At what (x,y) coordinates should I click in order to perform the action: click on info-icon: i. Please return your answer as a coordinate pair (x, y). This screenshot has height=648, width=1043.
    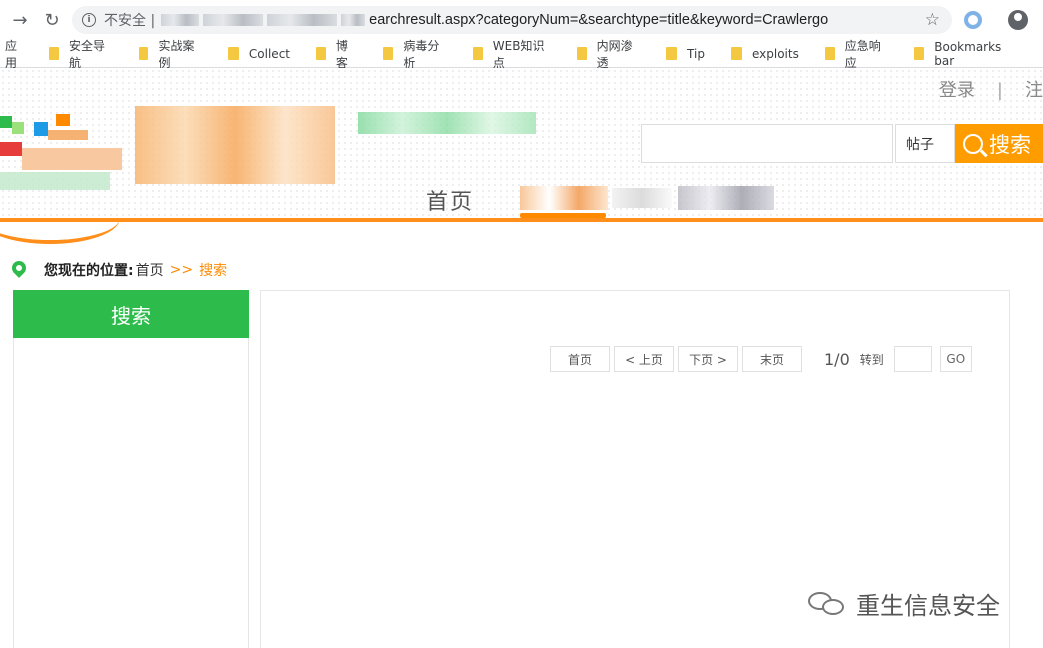
    Looking at the image, I should click on (89, 20).